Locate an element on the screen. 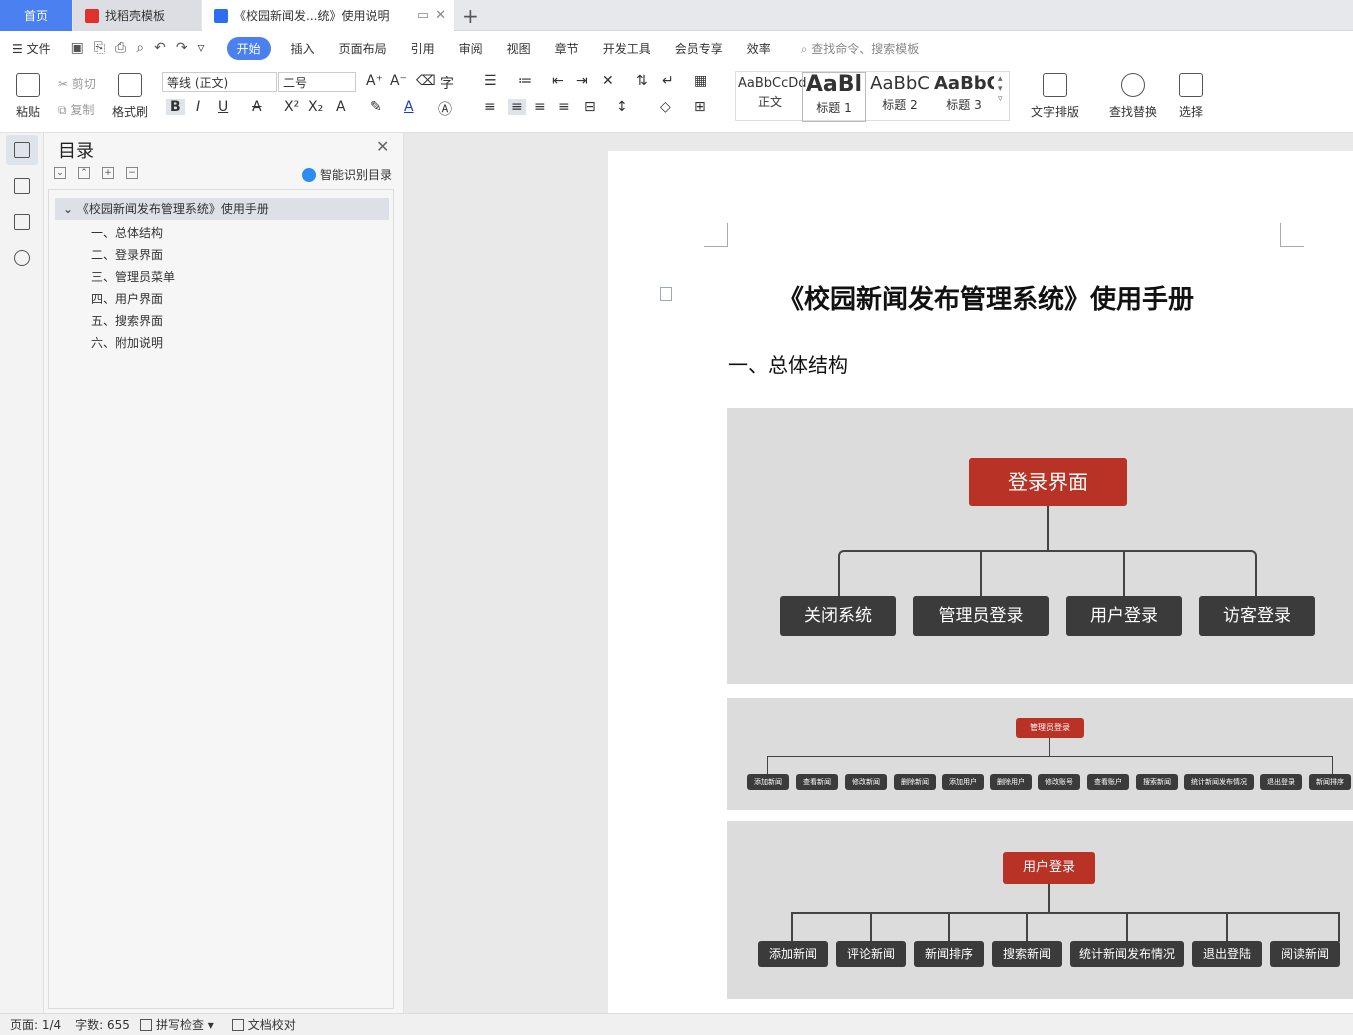  expand-up-icon: ⌃ is located at coordinates (84, 173).